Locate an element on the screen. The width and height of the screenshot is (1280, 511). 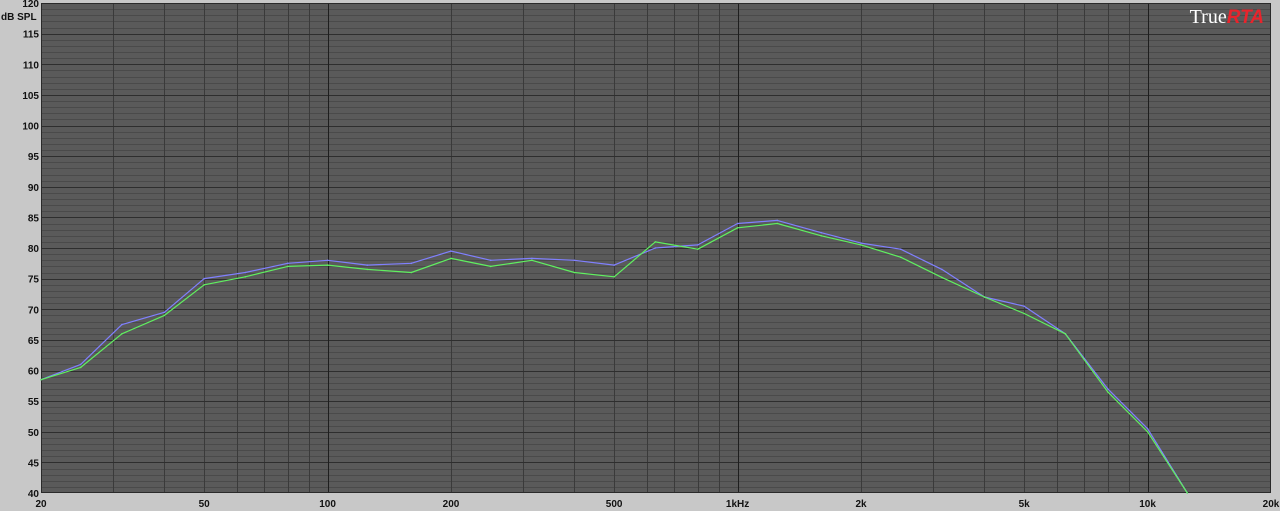
y-tick-label: 110 is located at coordinates (31, 65).